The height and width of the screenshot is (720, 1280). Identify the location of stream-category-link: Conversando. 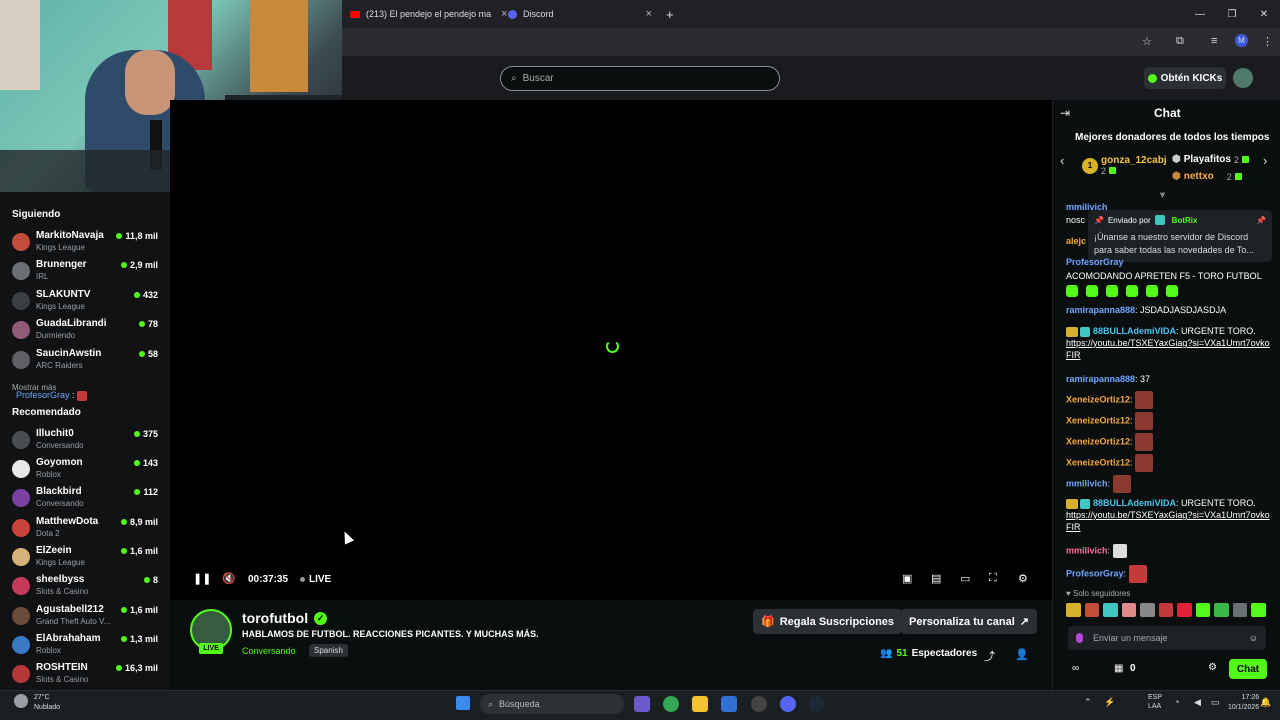
(269, 651).